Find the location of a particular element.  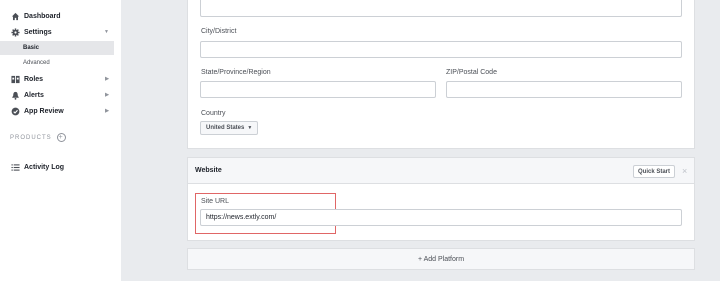

sidebar-item-settings: Settings ▼ is located at coordinates (60, 32).